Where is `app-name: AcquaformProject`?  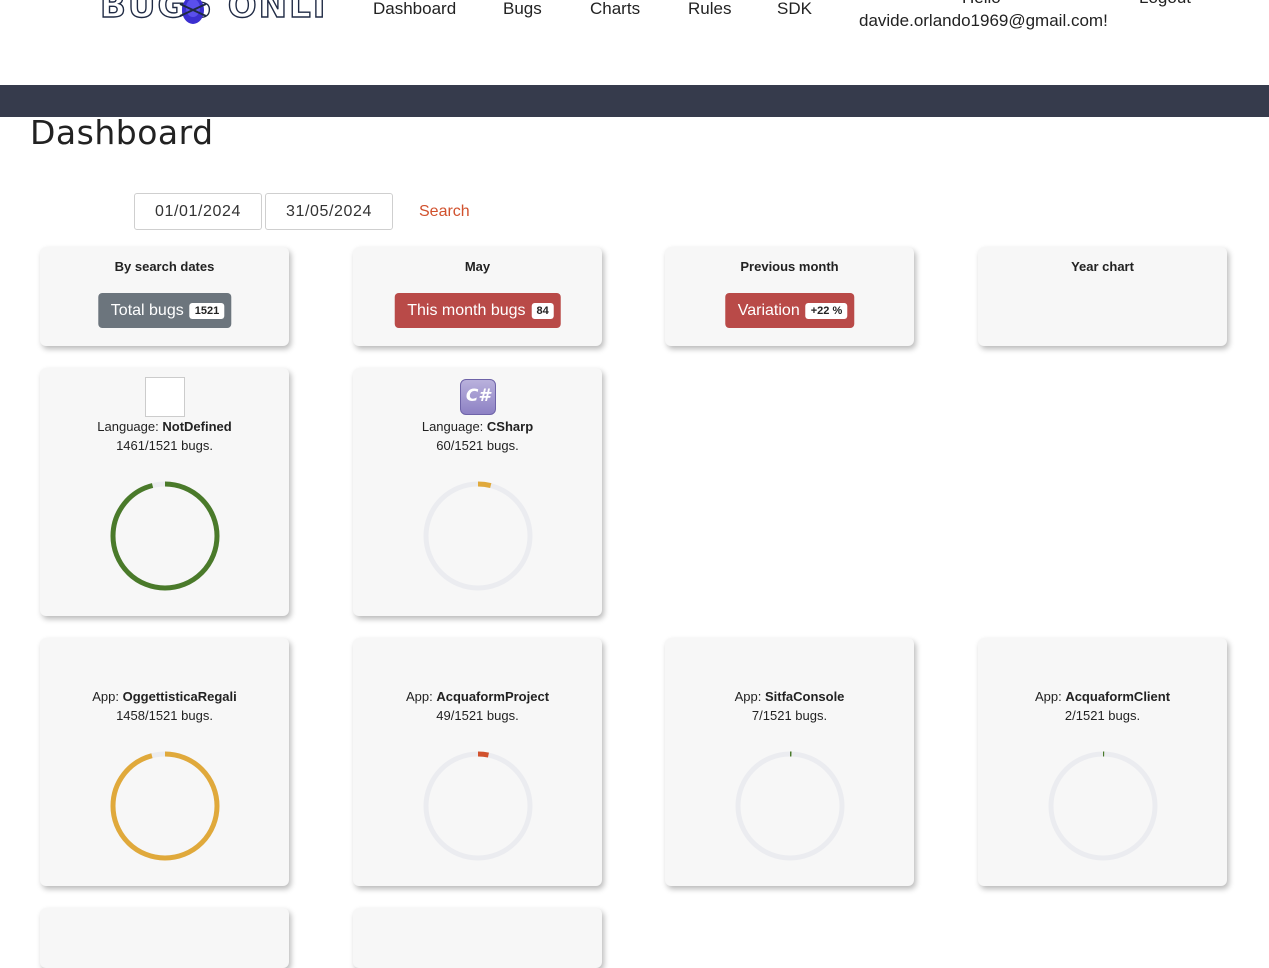
app-name: AcquaformProject is located at coordinates (493, 696).